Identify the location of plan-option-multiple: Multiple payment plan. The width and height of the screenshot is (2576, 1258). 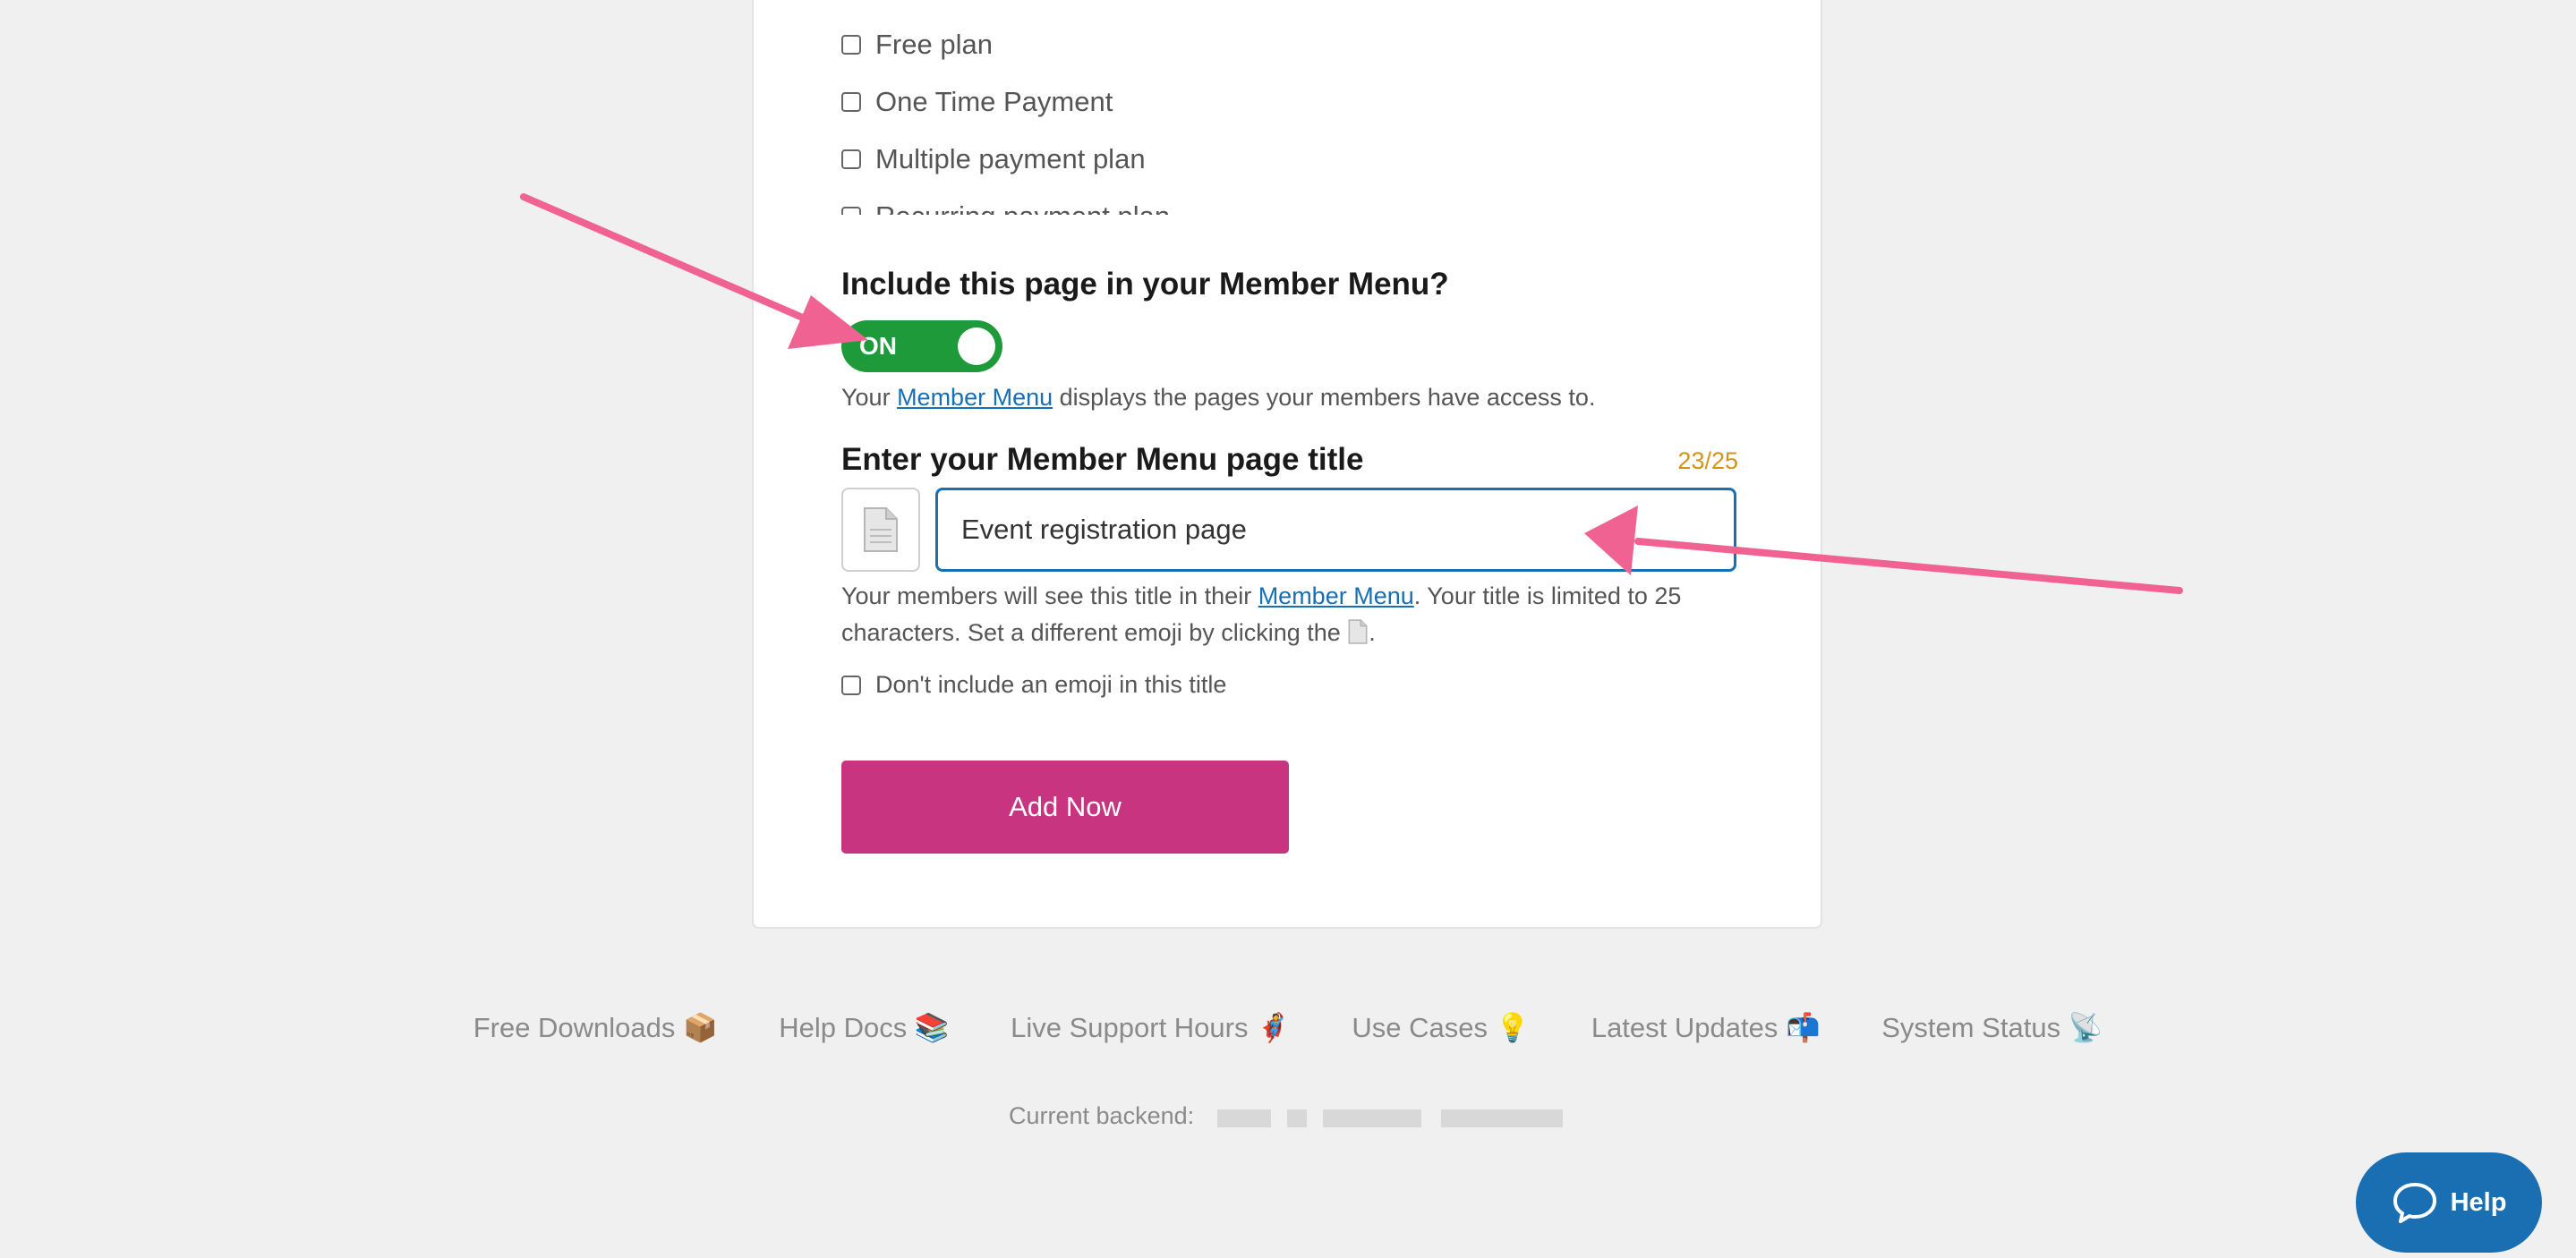
(993, 160).